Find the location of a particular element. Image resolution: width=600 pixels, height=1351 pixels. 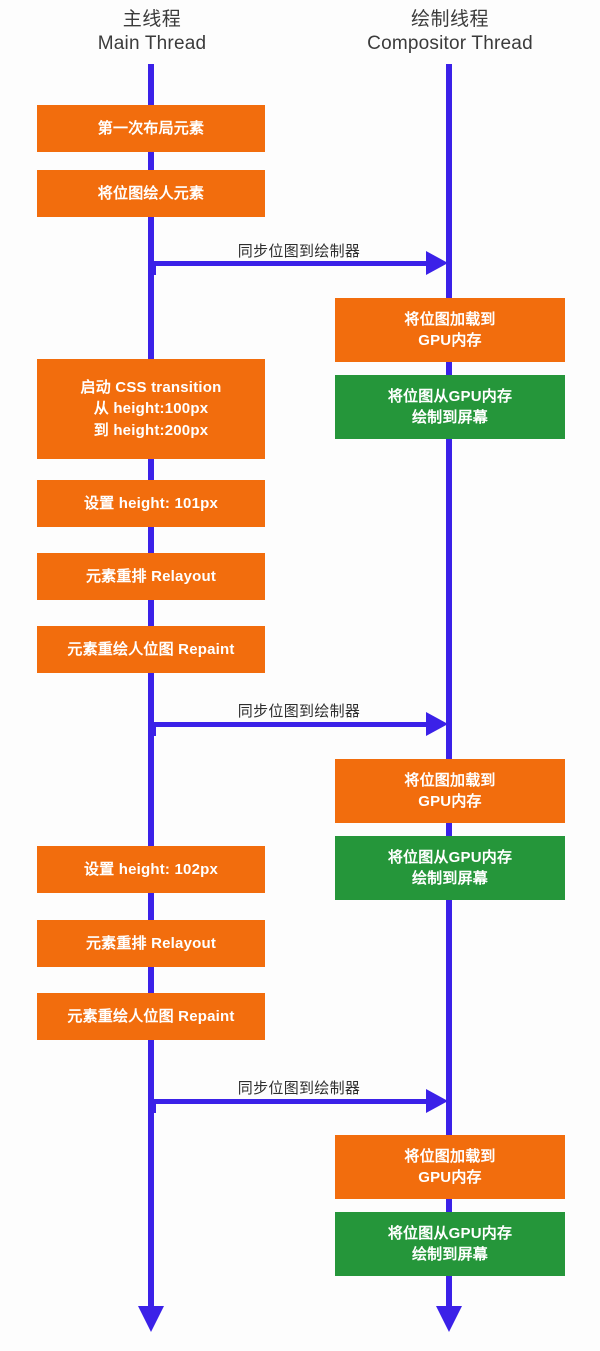

process-box-compositor-5: 将位图加载到 GPU内存 is located at coordinates (450, 1167).